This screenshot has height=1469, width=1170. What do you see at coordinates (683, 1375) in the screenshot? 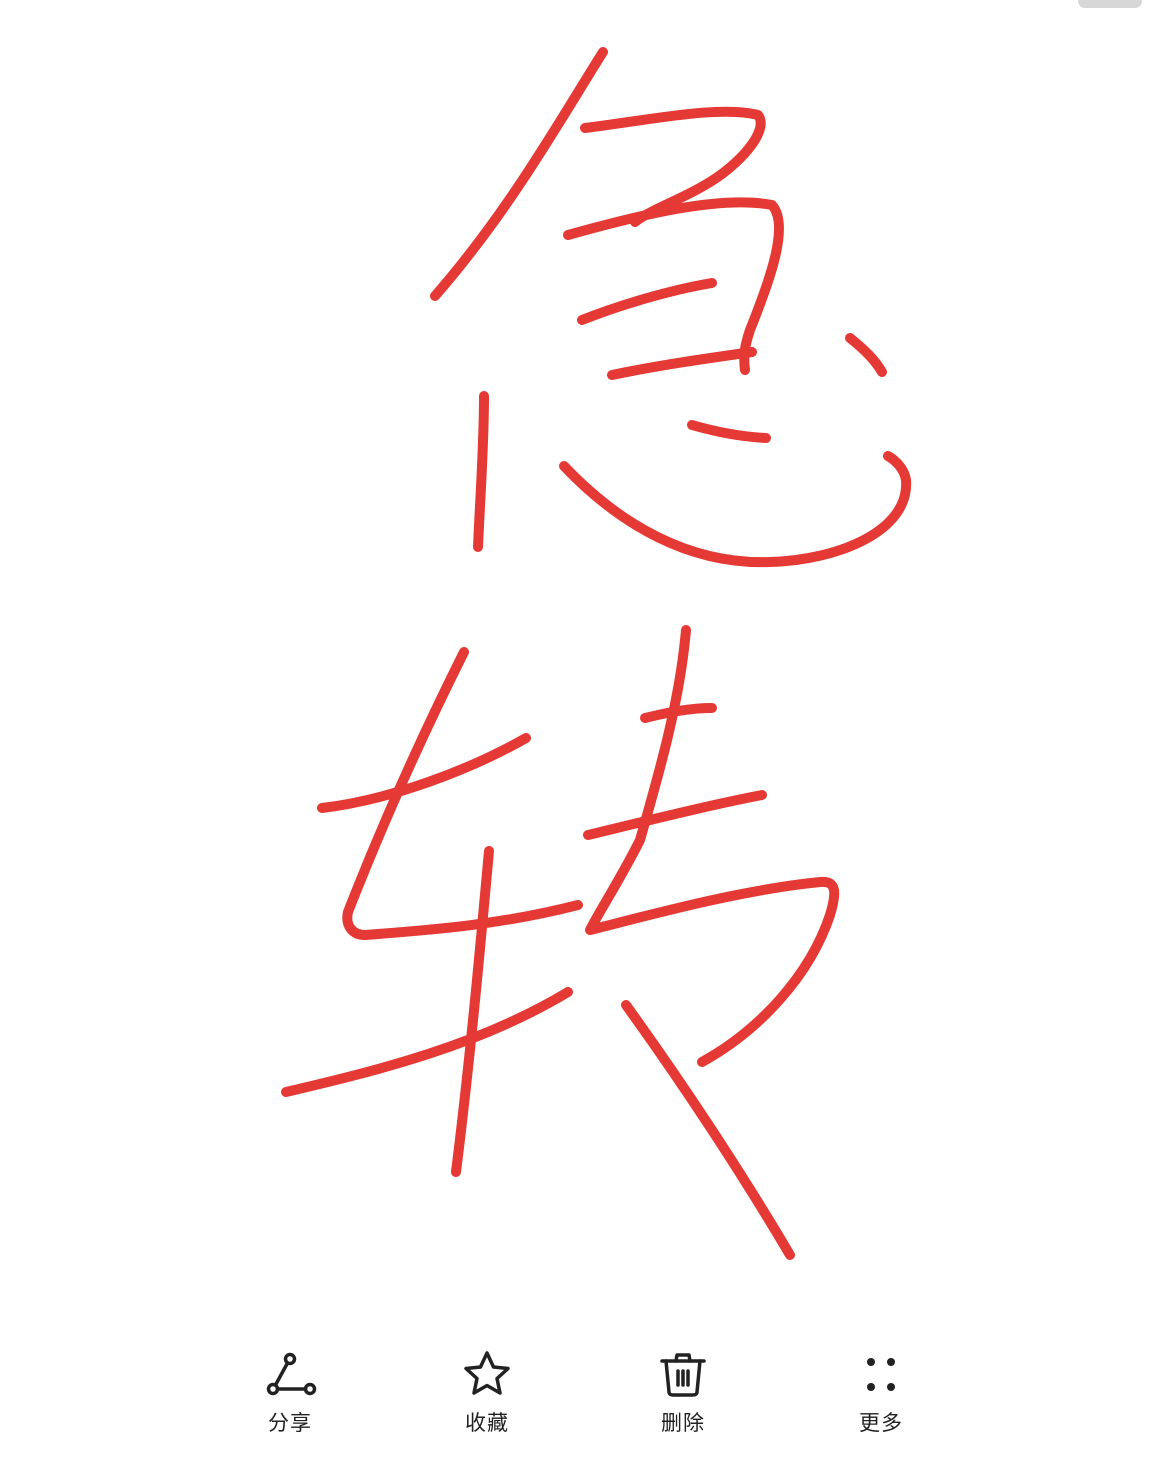
I see `trash-icon` at bounding box center [683, 1375].